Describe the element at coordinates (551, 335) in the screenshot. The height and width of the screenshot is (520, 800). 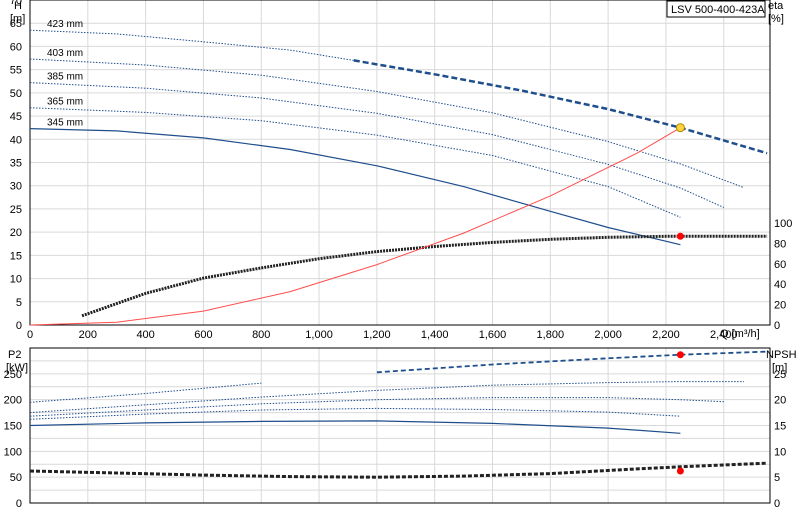
I see `x-axis-tick: 1,800` at that location.